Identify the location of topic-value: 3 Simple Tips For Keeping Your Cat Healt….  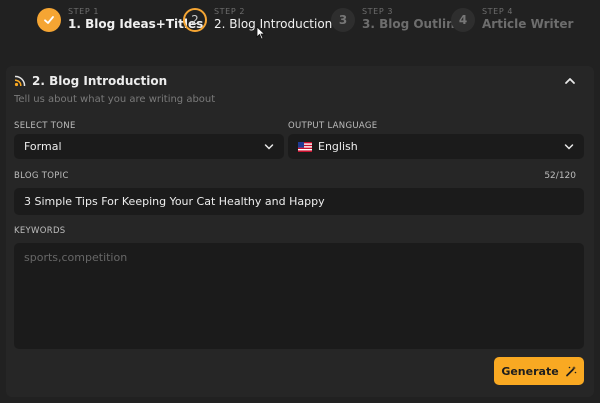
(174, 201).